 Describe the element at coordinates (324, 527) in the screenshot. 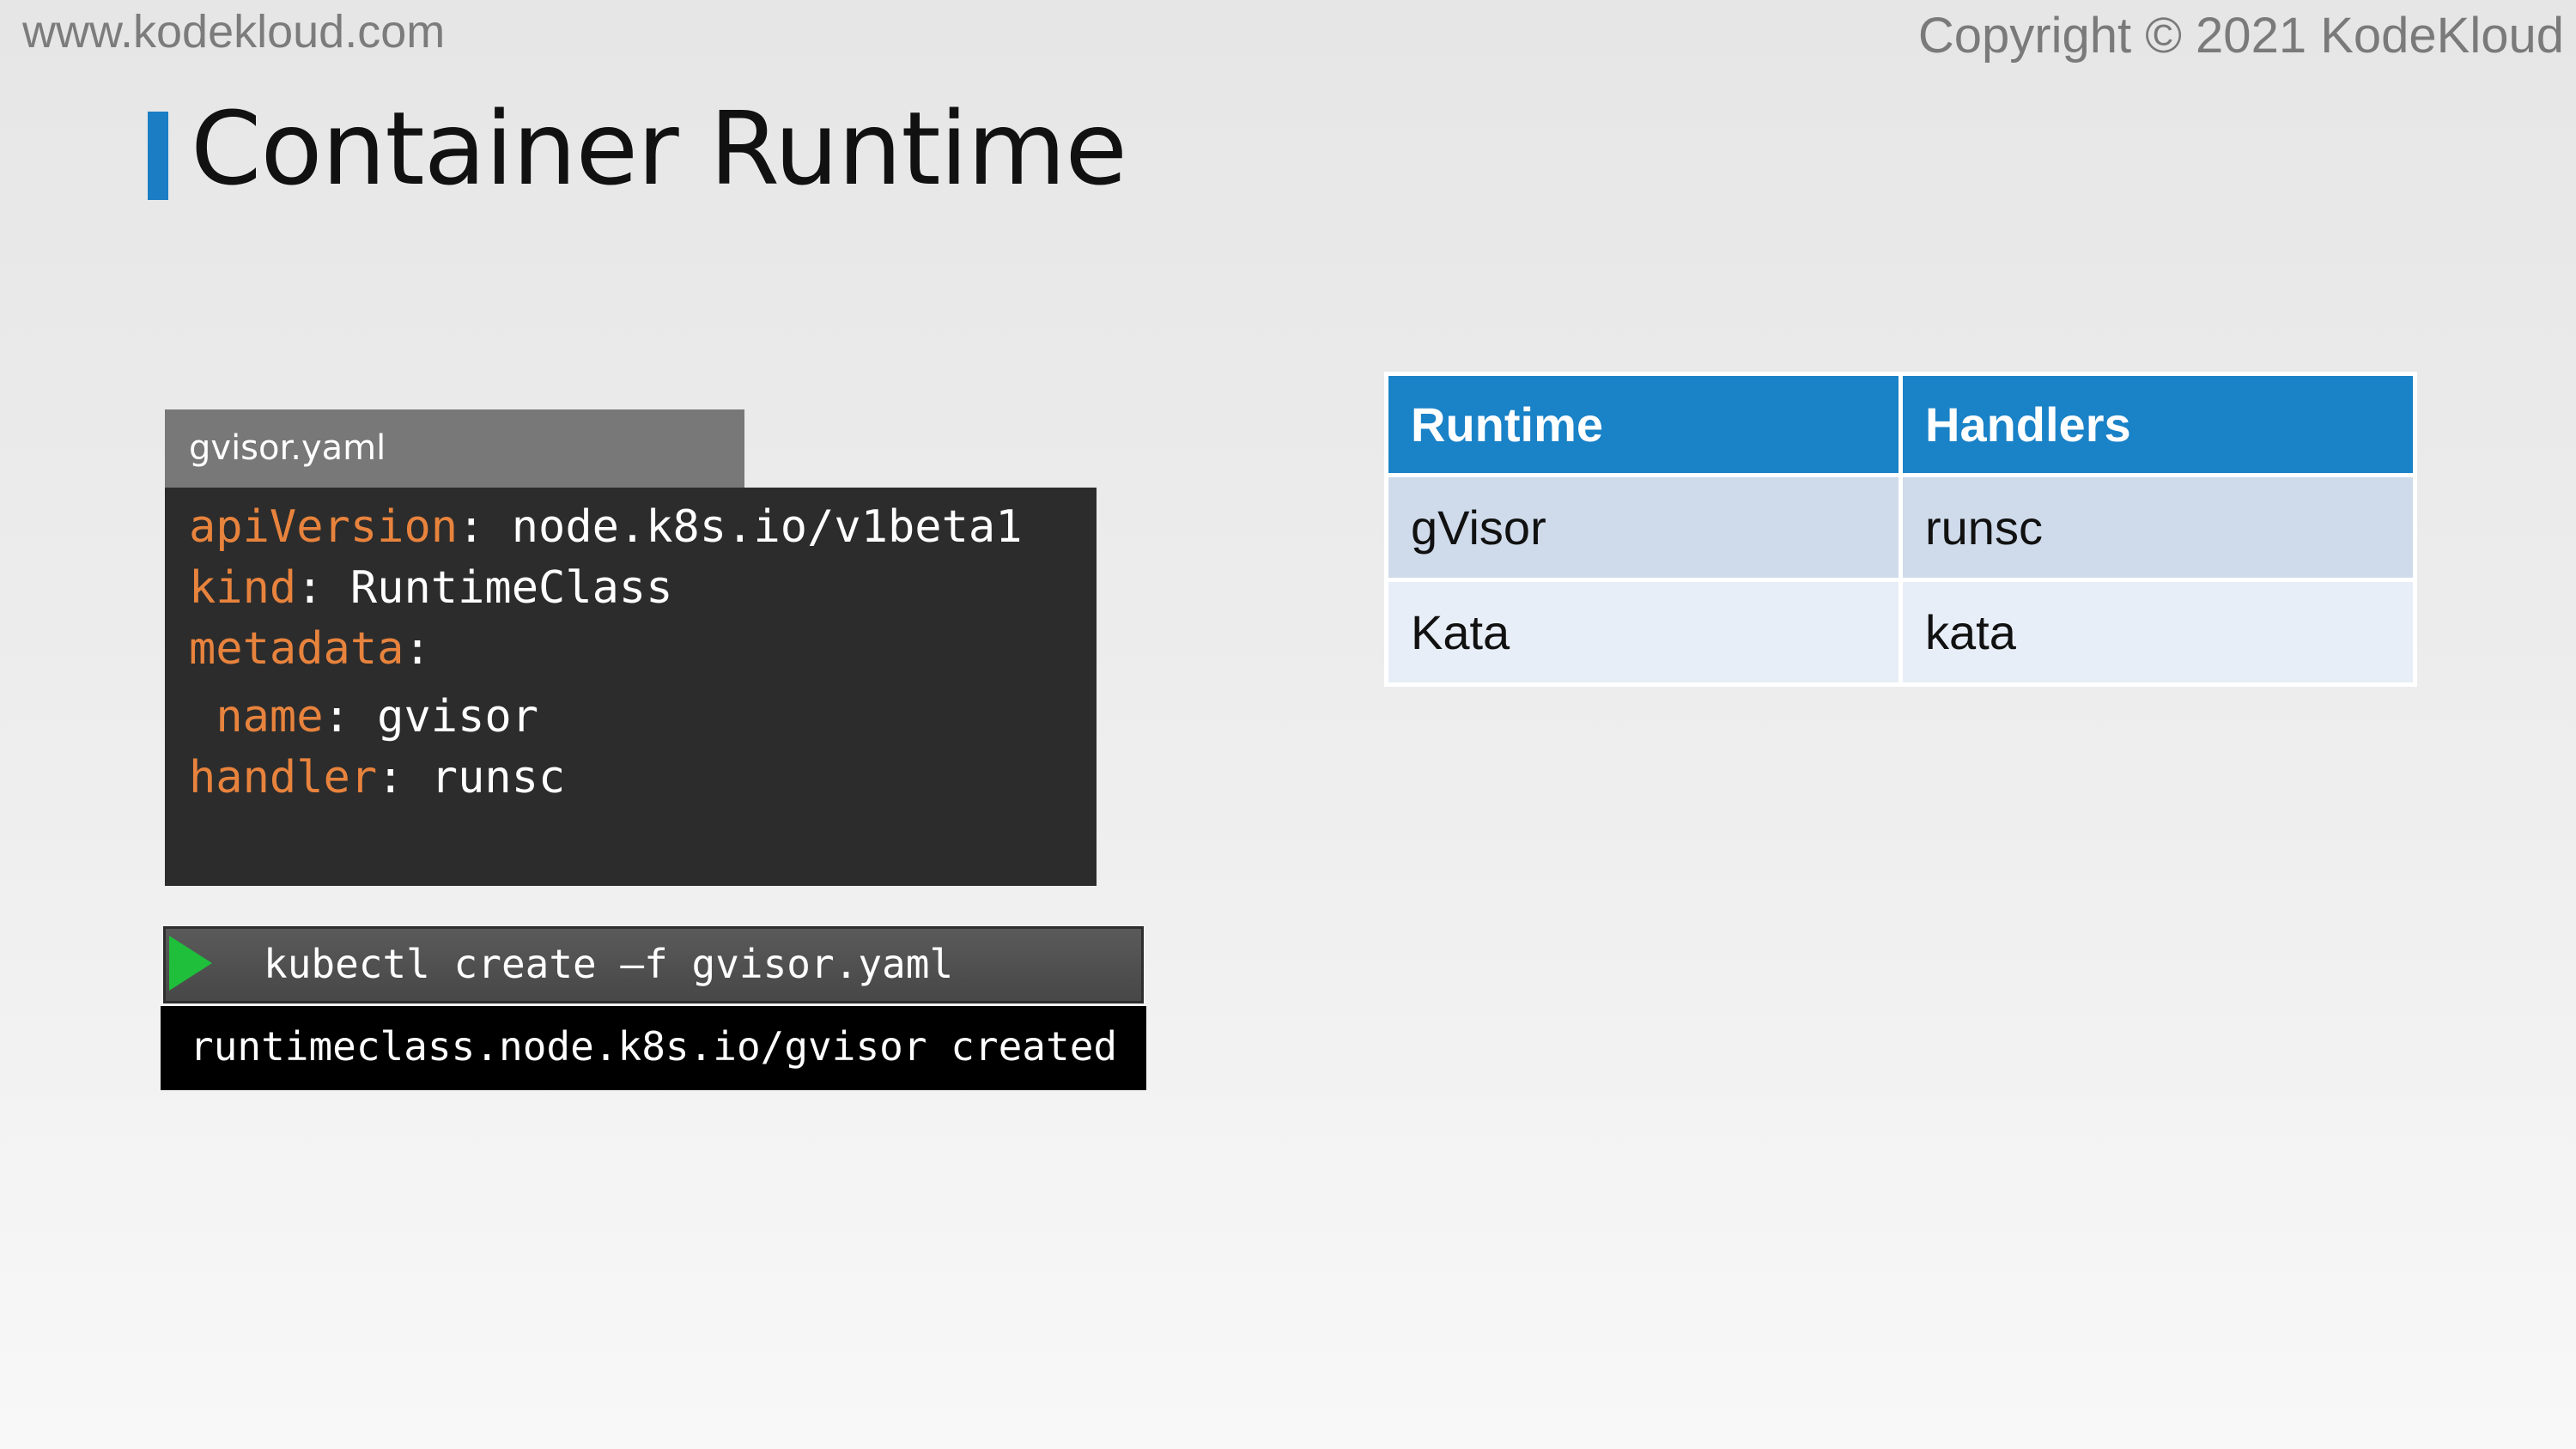

I see `yaml-key: apiVersion` at that location.